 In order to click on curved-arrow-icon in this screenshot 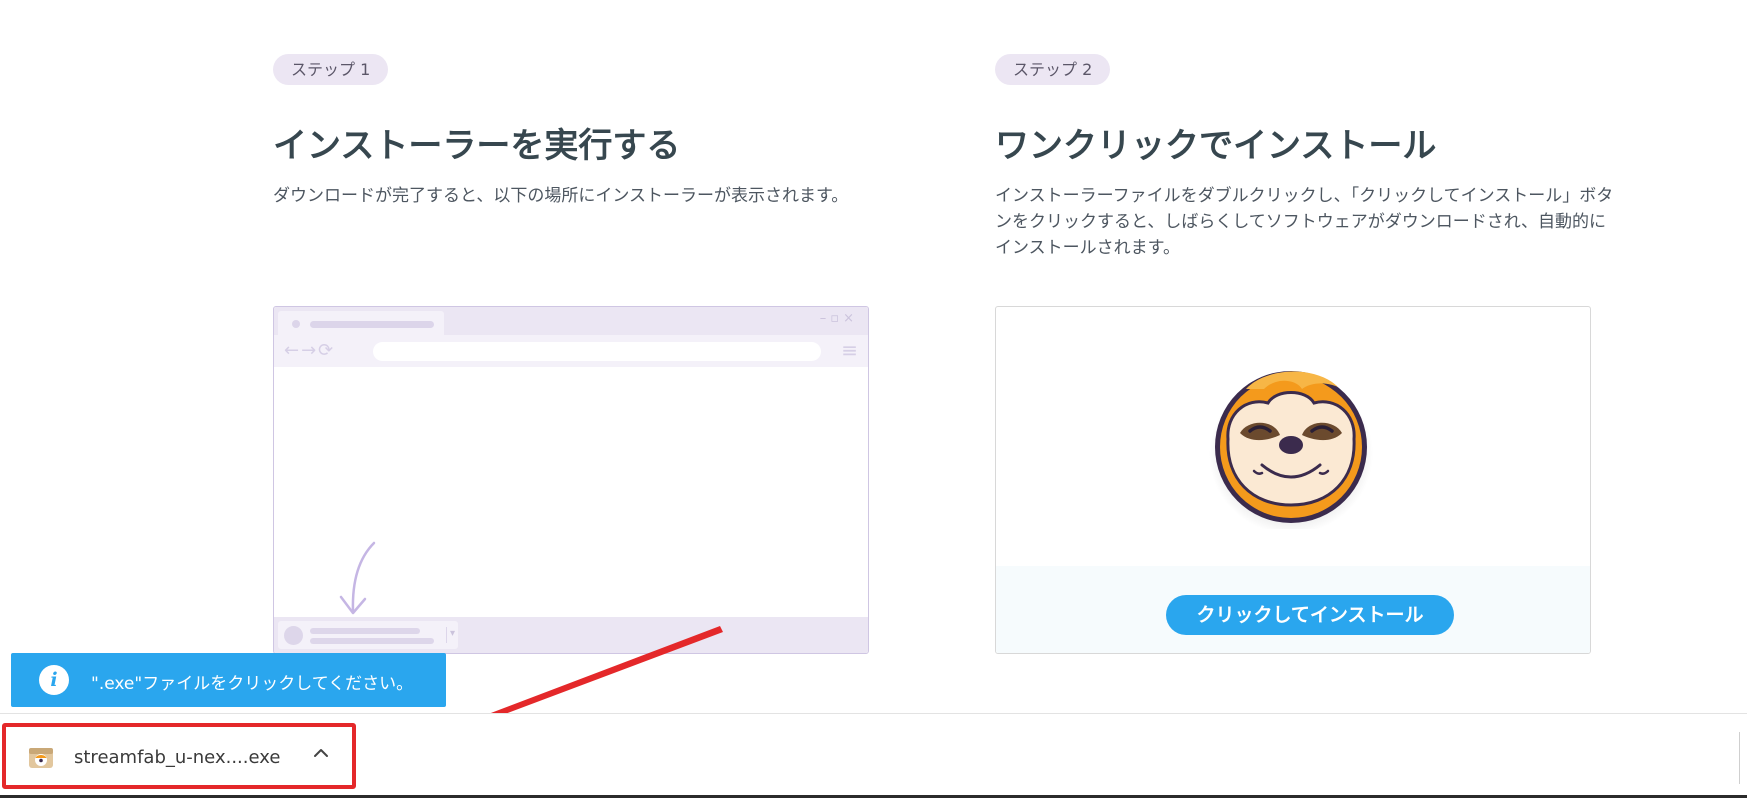, I will do `click(357, 578)`.